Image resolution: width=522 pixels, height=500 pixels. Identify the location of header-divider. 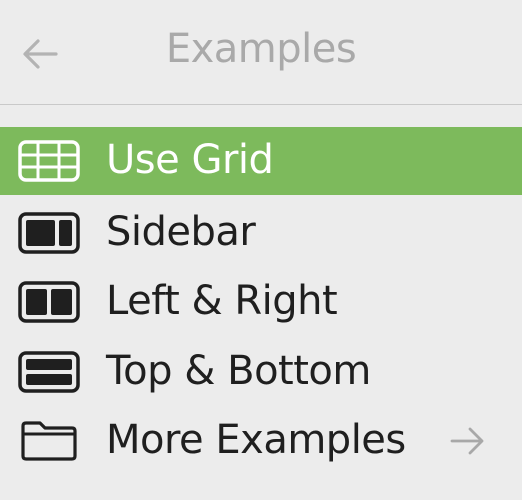
(261, 104).